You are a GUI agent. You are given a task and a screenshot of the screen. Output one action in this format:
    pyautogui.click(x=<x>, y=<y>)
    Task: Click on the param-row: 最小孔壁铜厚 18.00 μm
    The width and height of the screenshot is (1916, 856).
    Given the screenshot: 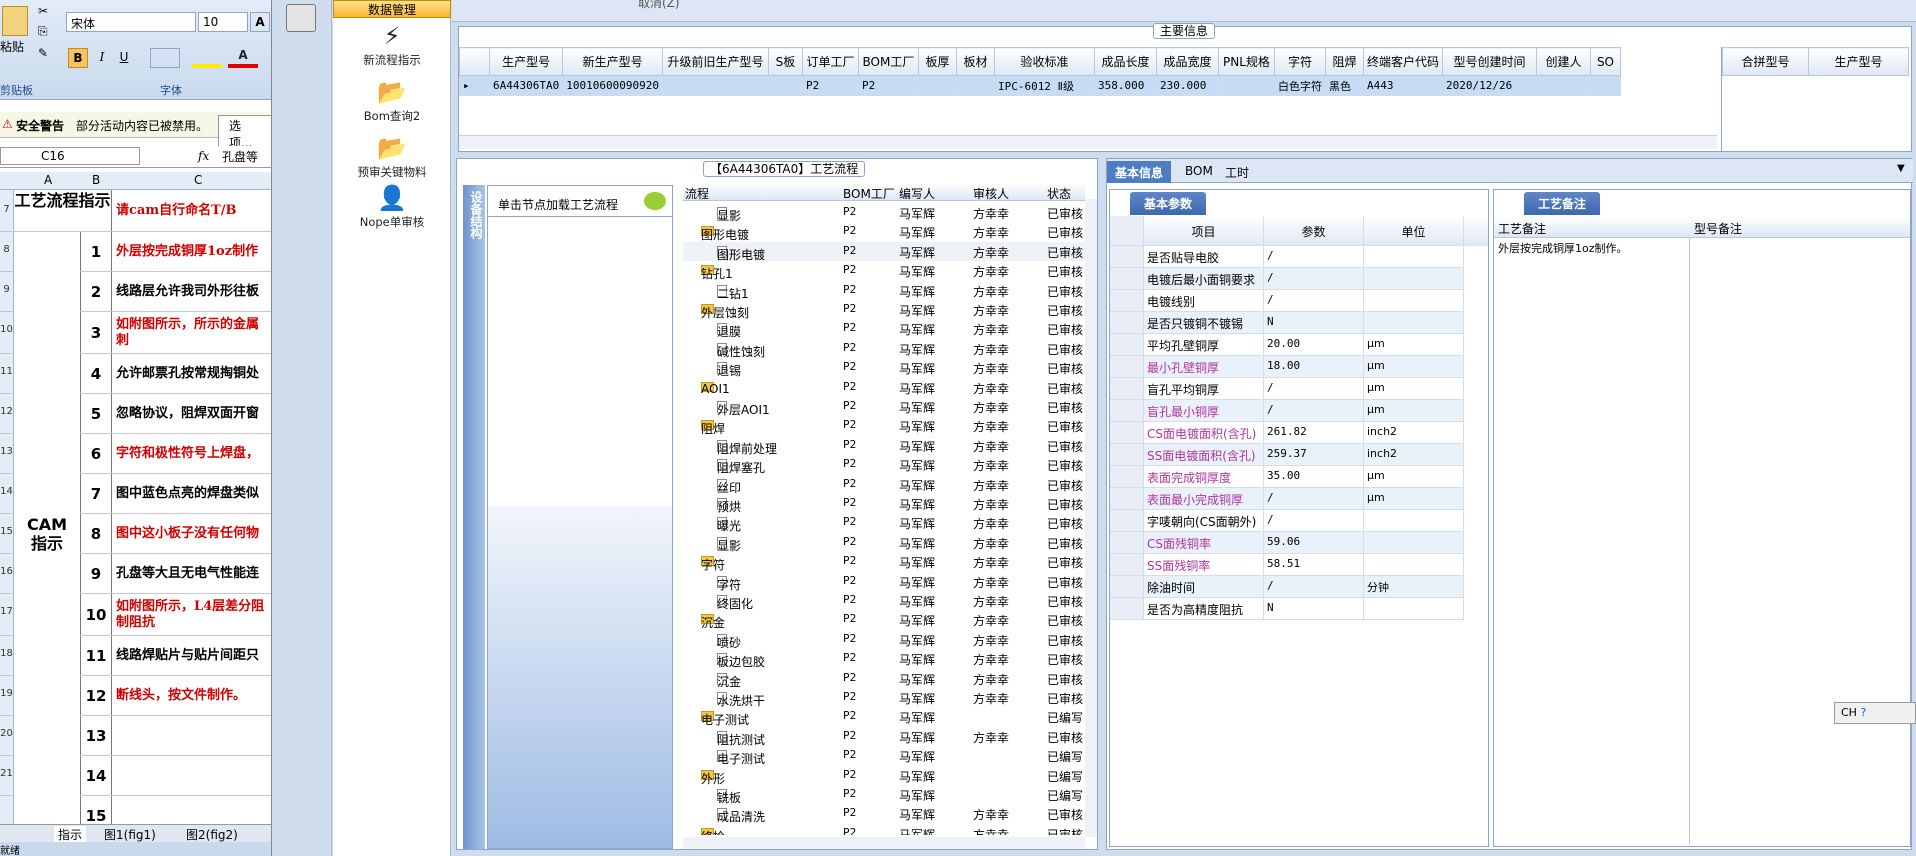 What is the action you would take?
    pyautogui.click(x=1299, y=367)
    